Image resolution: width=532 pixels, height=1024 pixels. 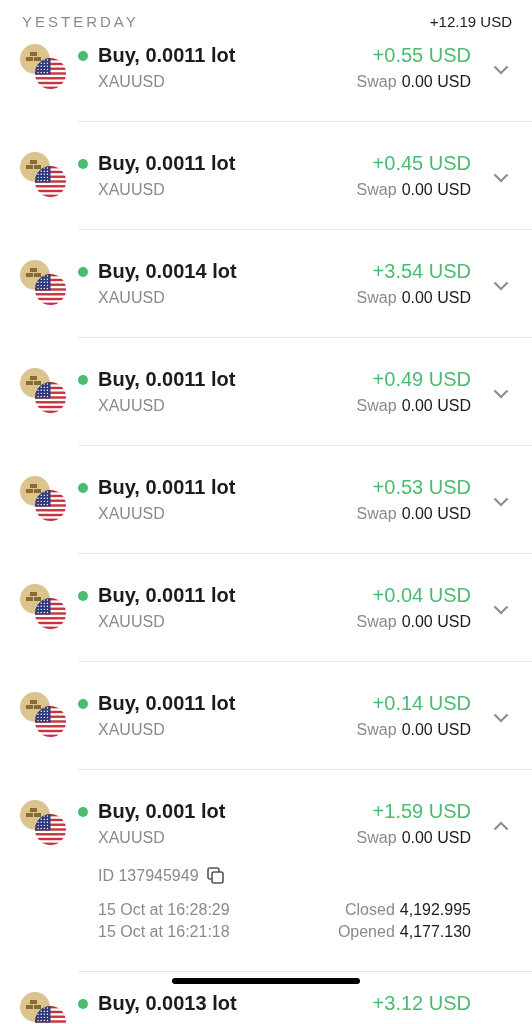 I want to click on profit-amount: +0.14 USD, so click(x=421, y=703).